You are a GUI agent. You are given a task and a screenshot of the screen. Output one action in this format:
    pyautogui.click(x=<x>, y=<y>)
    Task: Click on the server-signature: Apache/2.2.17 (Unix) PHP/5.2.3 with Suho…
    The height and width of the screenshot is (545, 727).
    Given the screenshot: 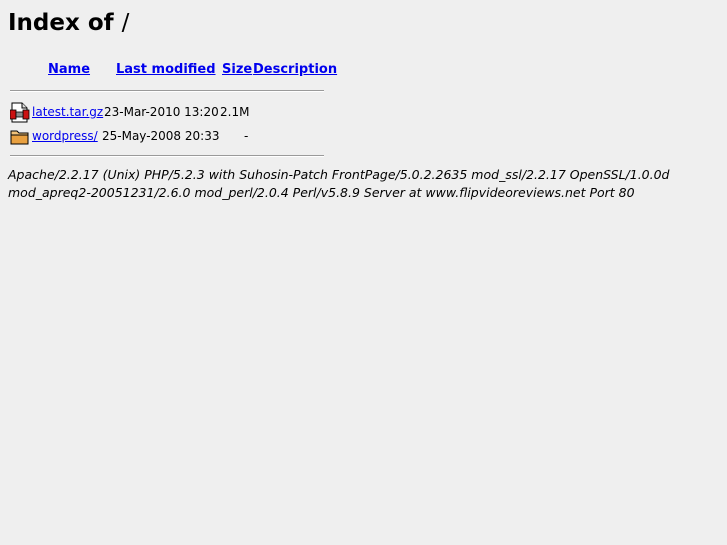 What is the action you would take?
    pyautogui.click(x=339, y=183)
    